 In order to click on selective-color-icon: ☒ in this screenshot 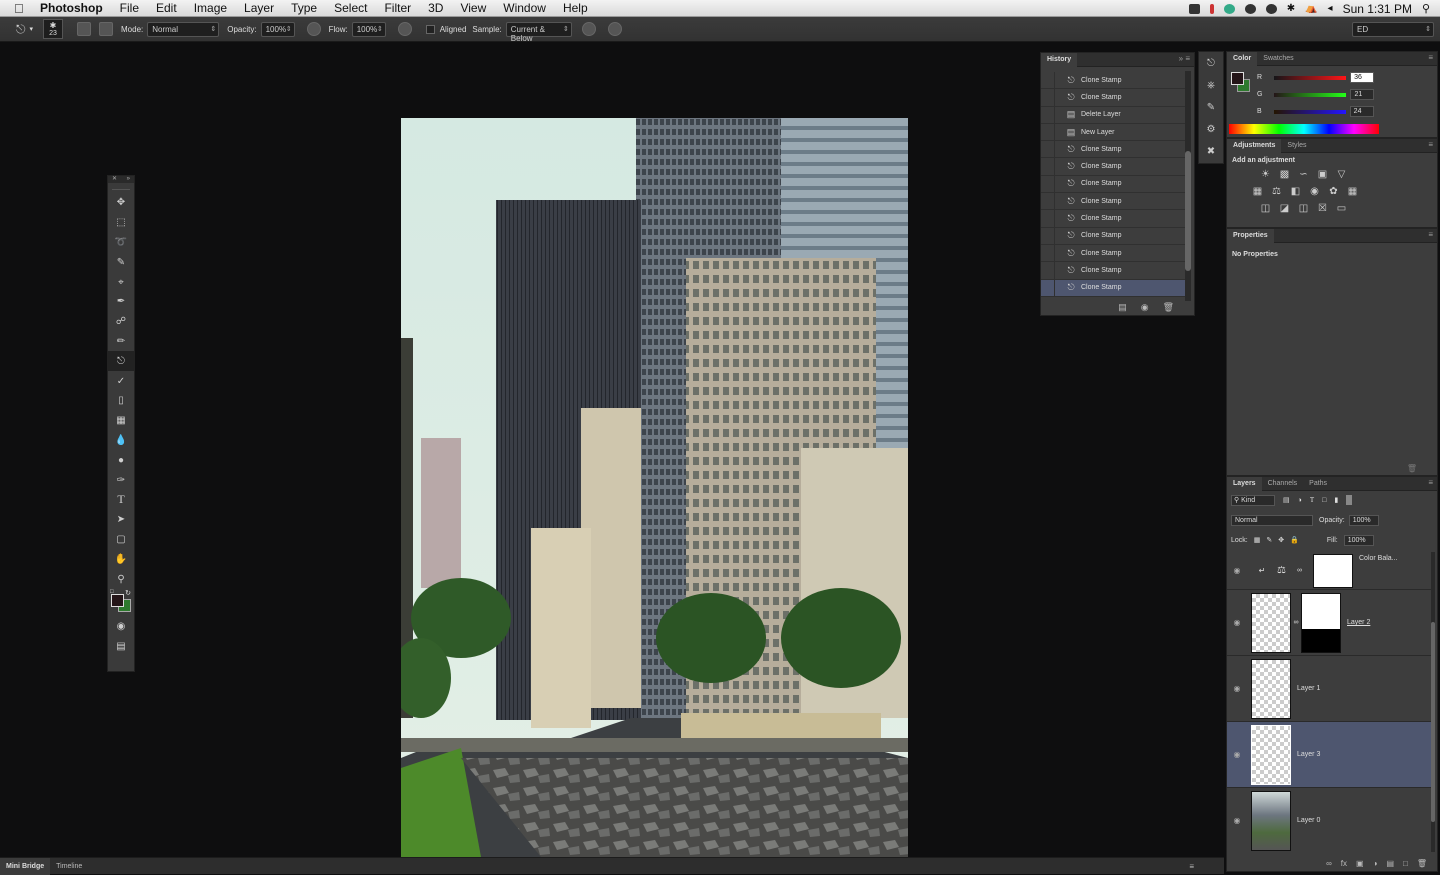, I will do `click(1322, 208)`.